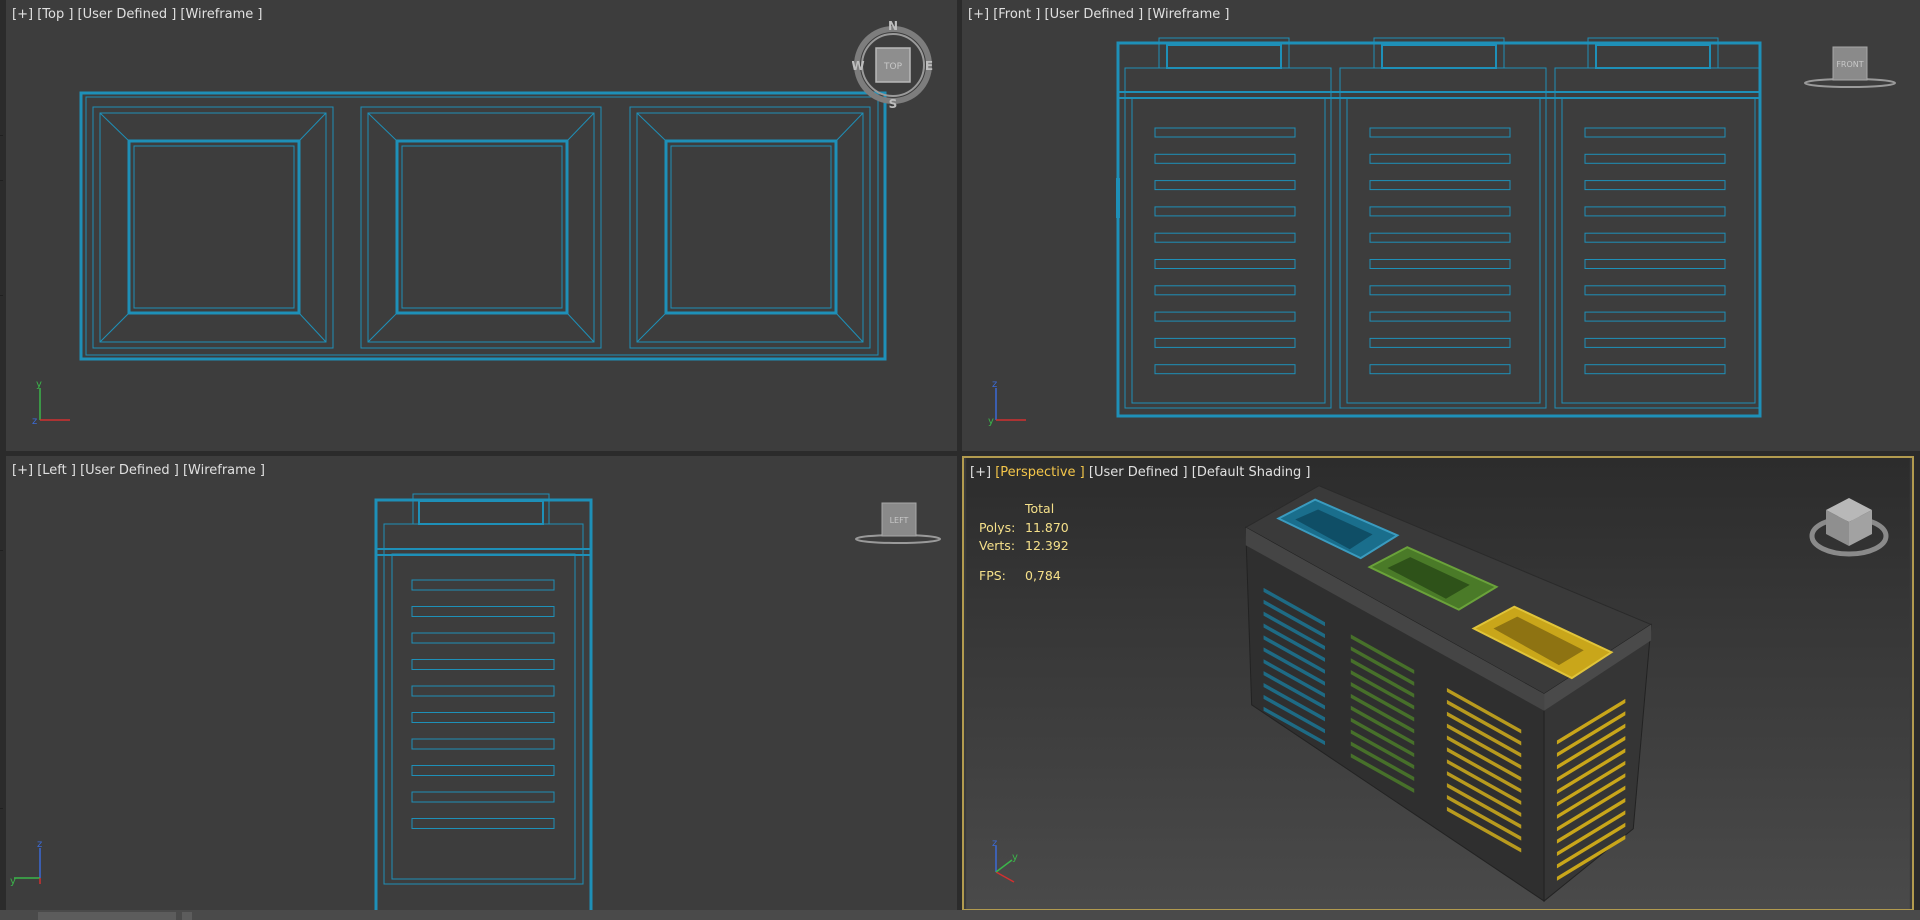 The height and width of the screenshot is (920, 1920). Describe the element at coordinates (187, 916) in the screenshot. I see `timeline-segment` at that location.